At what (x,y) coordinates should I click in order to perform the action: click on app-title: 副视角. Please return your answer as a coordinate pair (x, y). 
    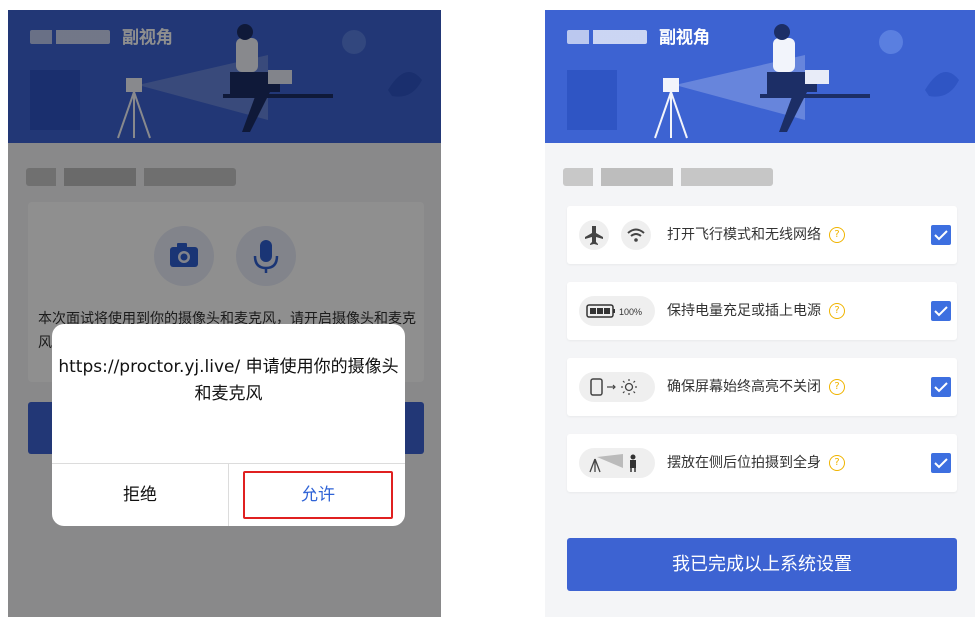
    Looking at the image, I should click on (684, 38).